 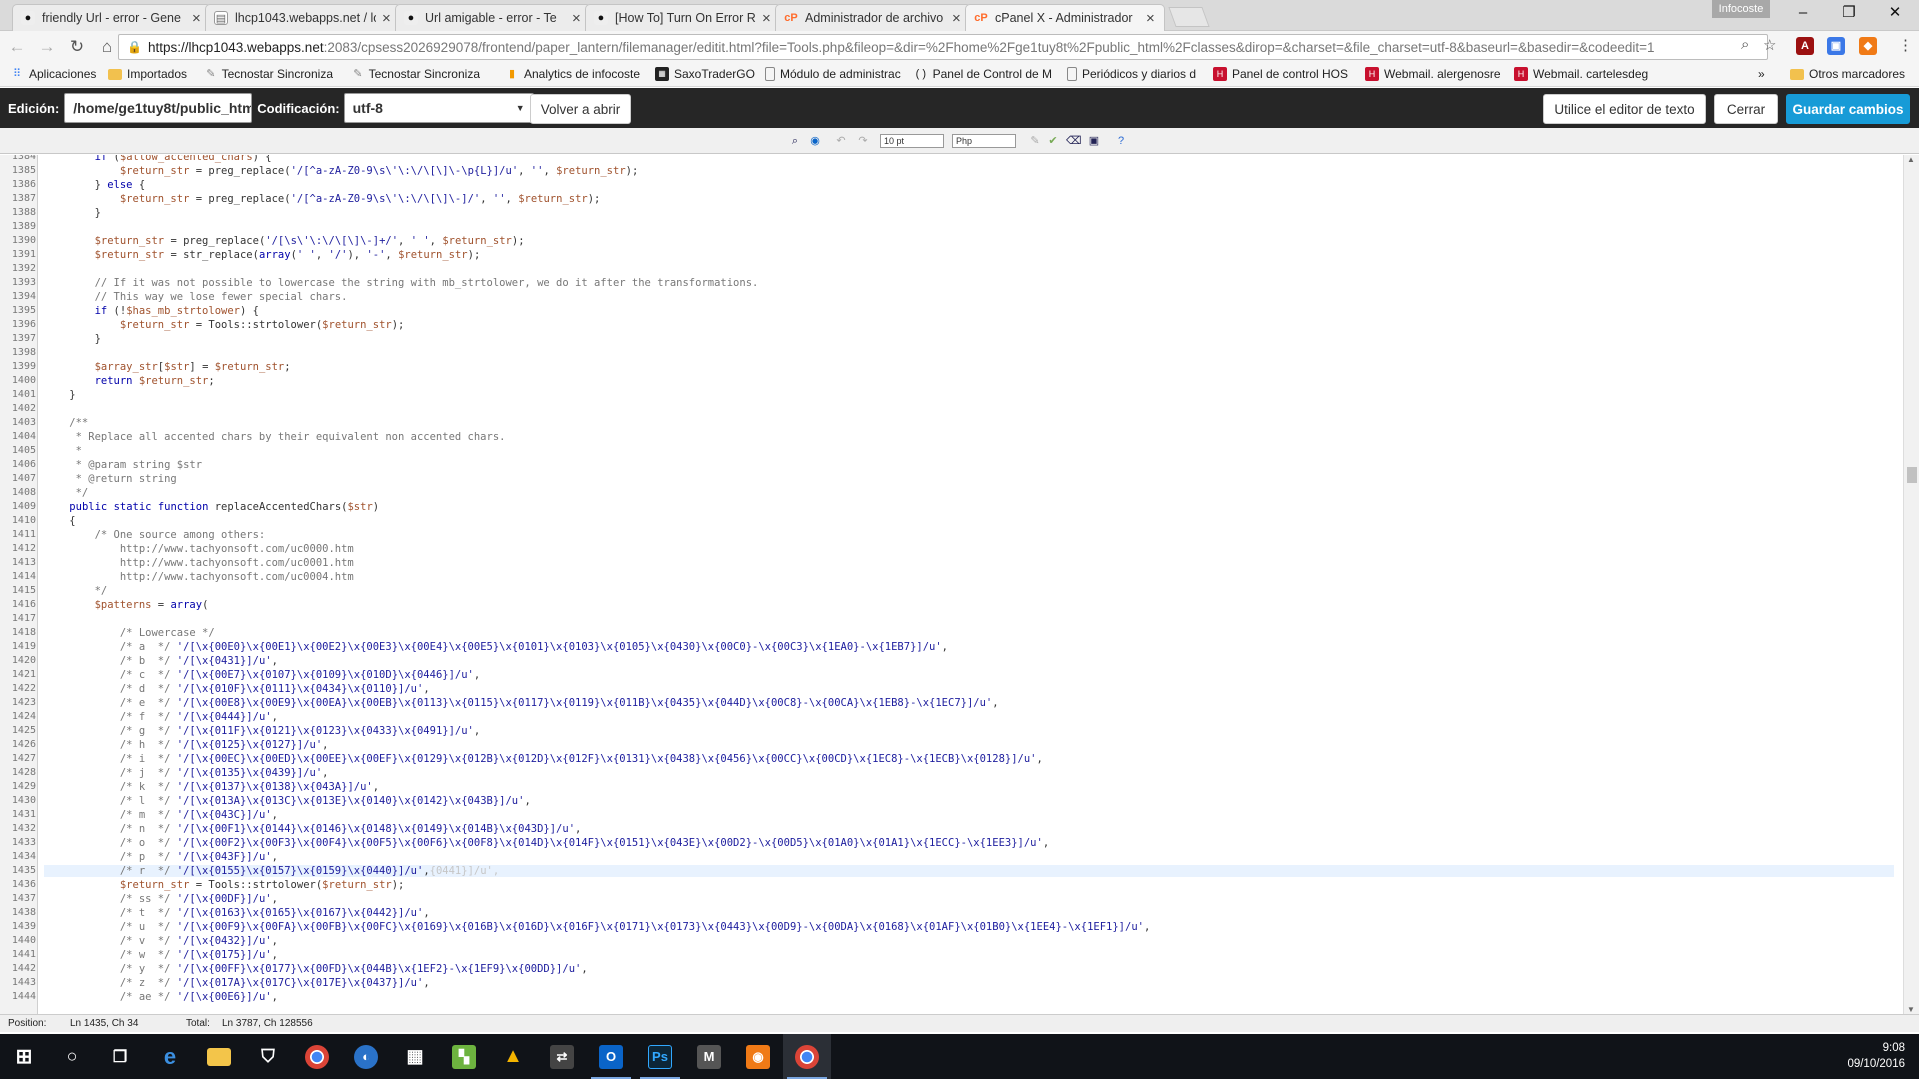 I want to click on undo-icon: ↶, so click(x=841, y=141).